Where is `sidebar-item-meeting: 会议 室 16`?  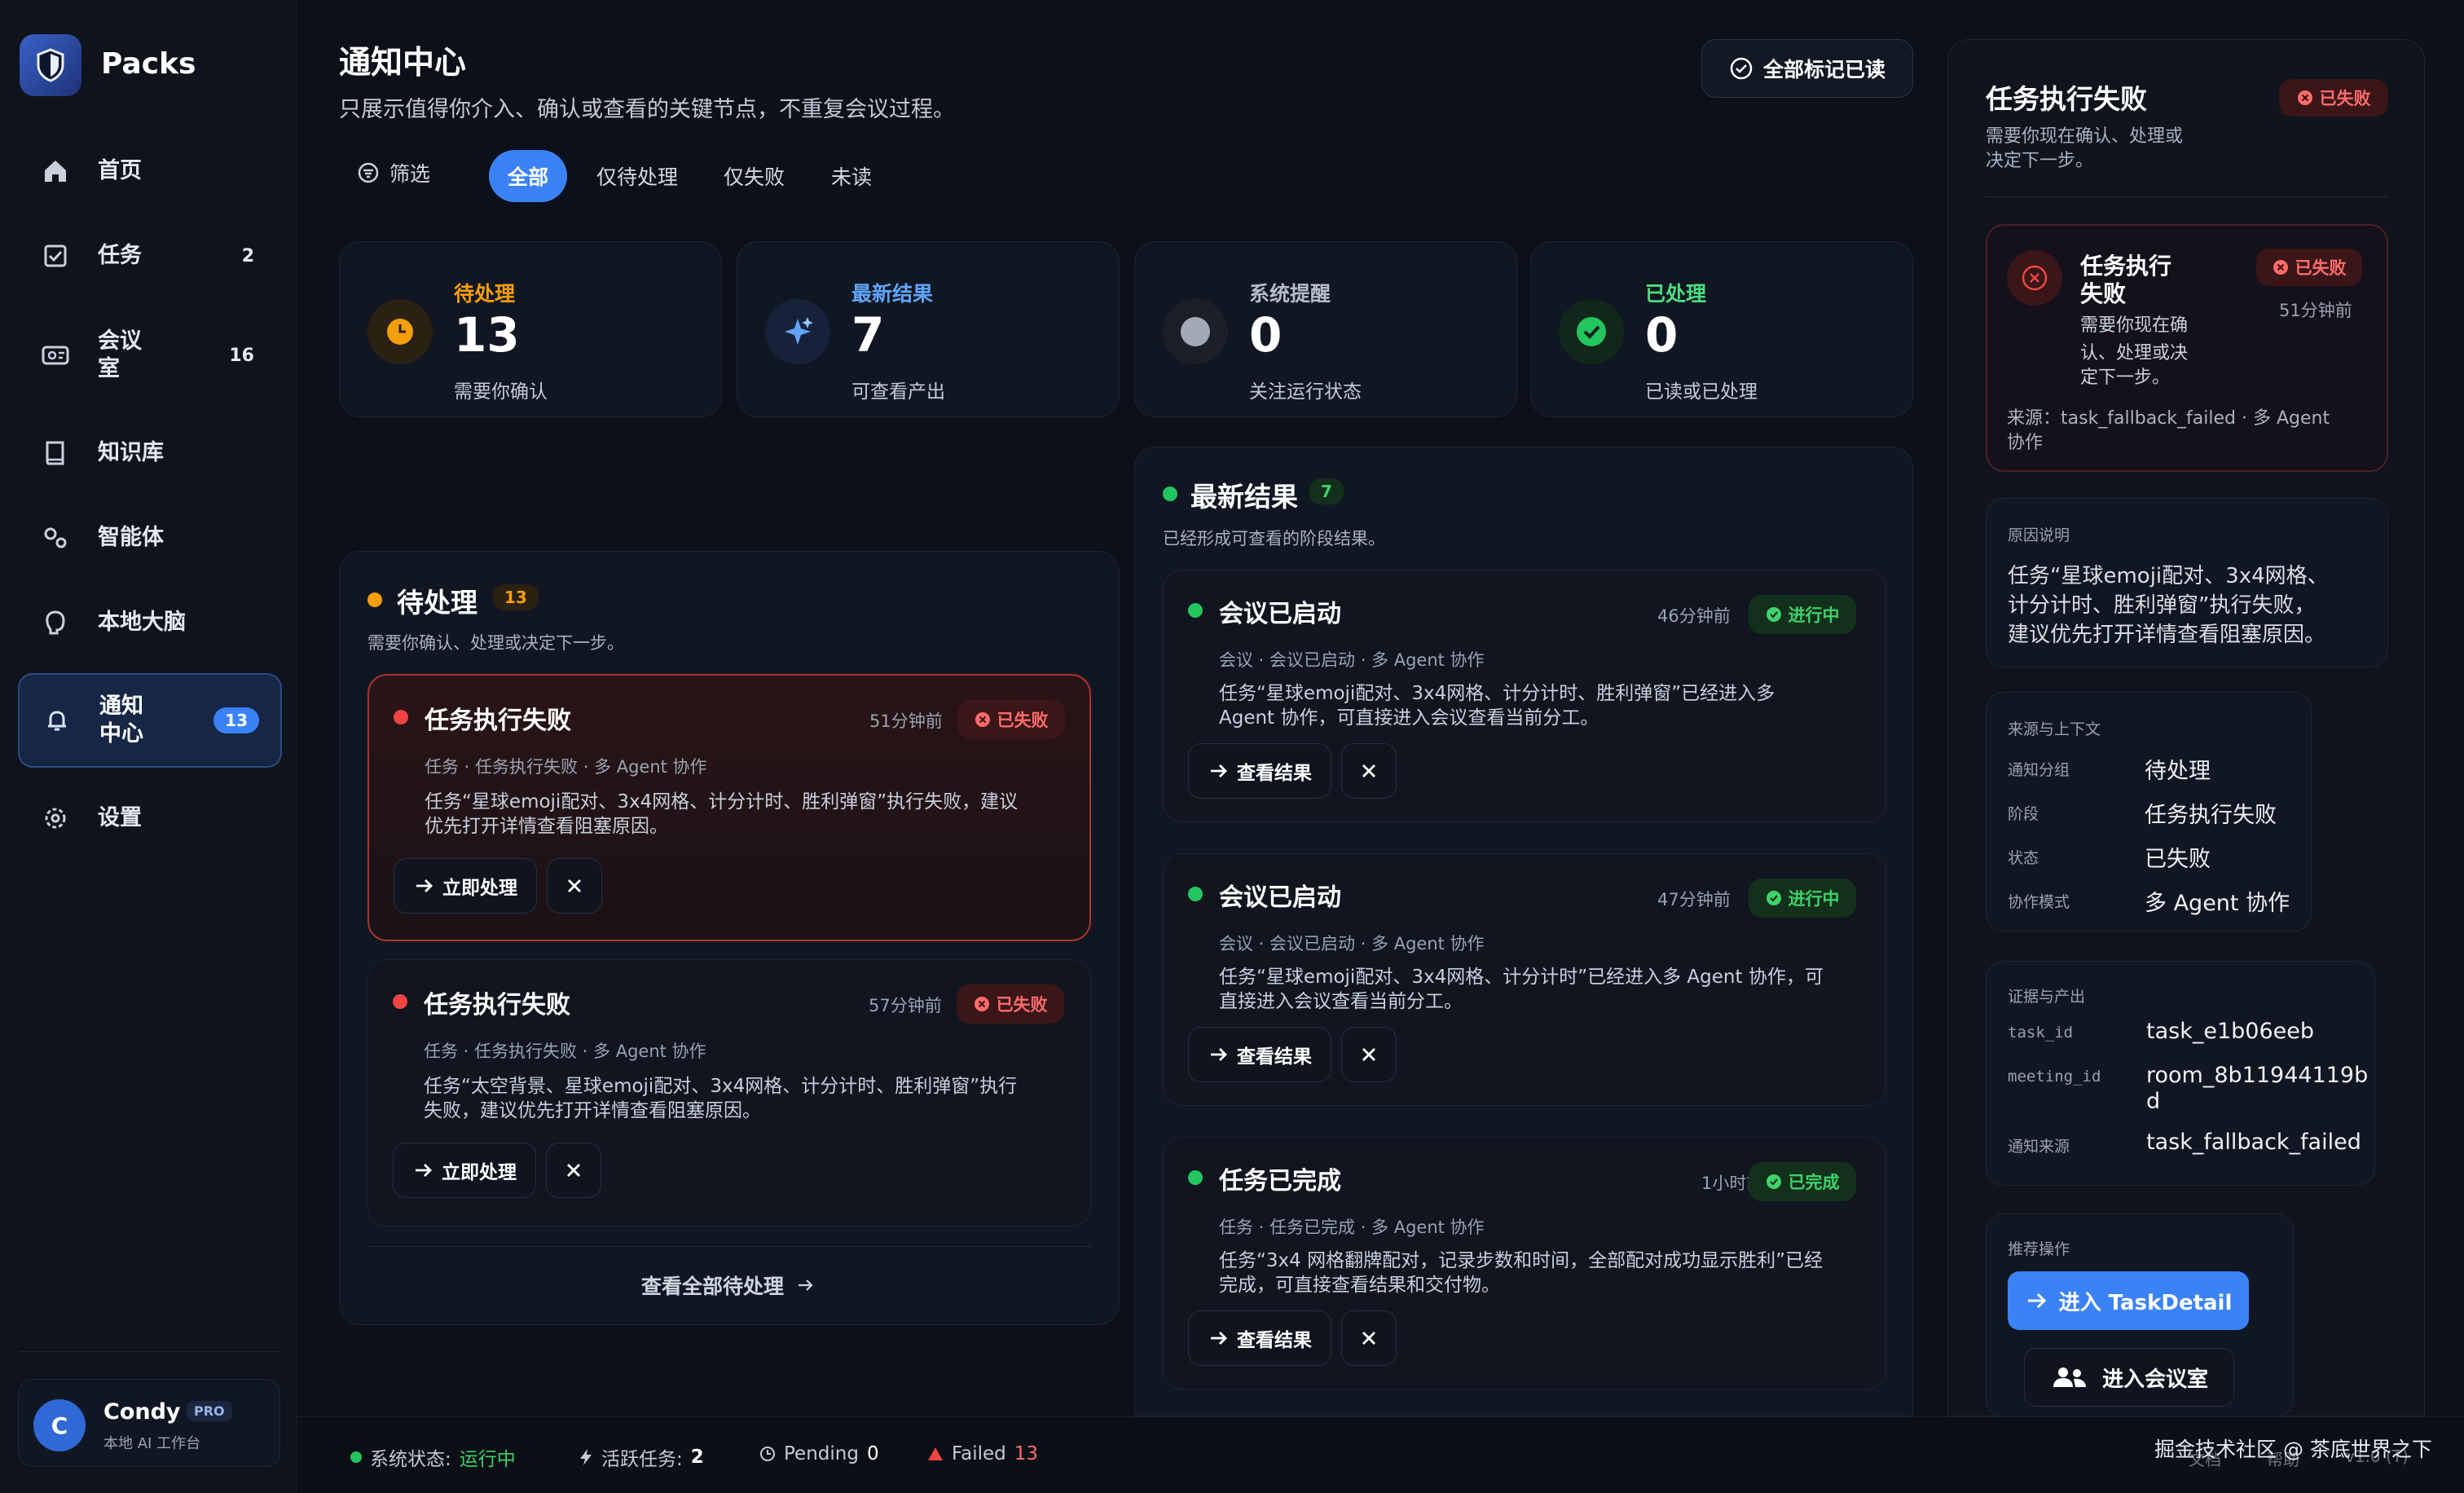 sidebar-item-meeting: 会议 室 16 is located at coordinates (150, 355).